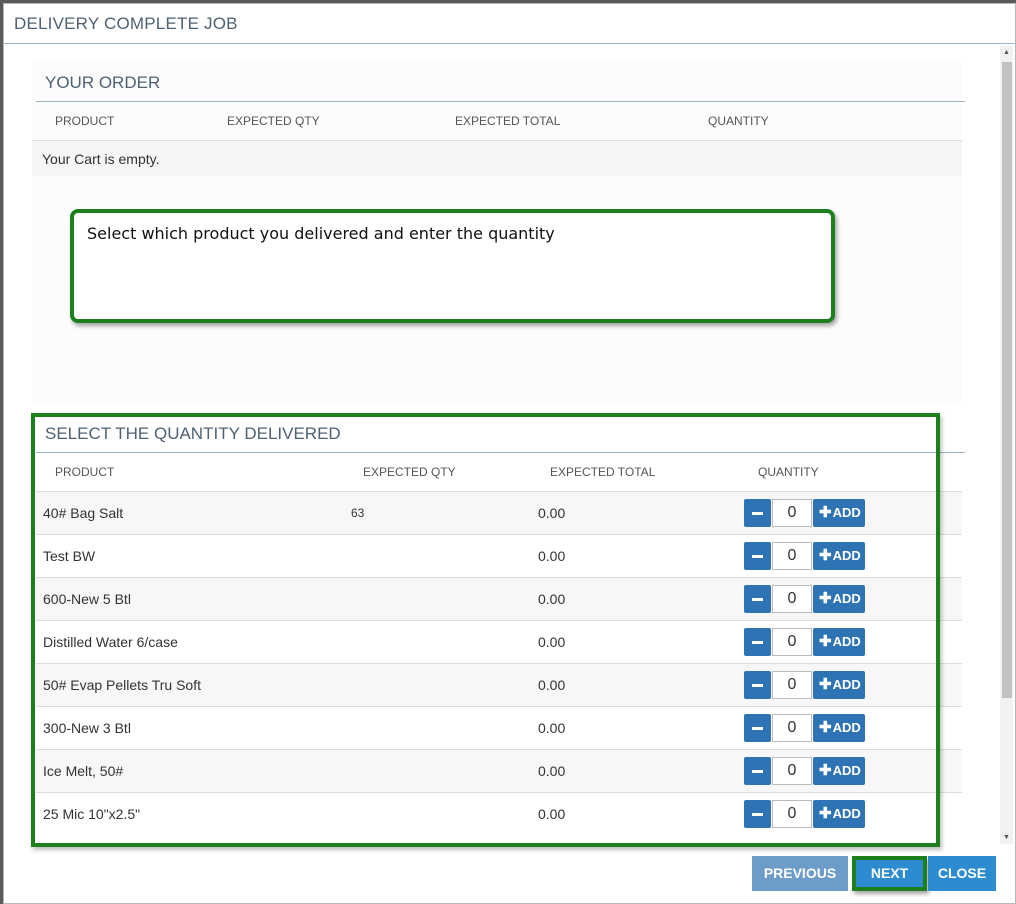 This screenshot has height=904, width=1016. Describe the element at coordinates (499, 641) in the screenshot. I see `table-row: Distilled Water 6/case 0.00 ✚ADD` at that location.